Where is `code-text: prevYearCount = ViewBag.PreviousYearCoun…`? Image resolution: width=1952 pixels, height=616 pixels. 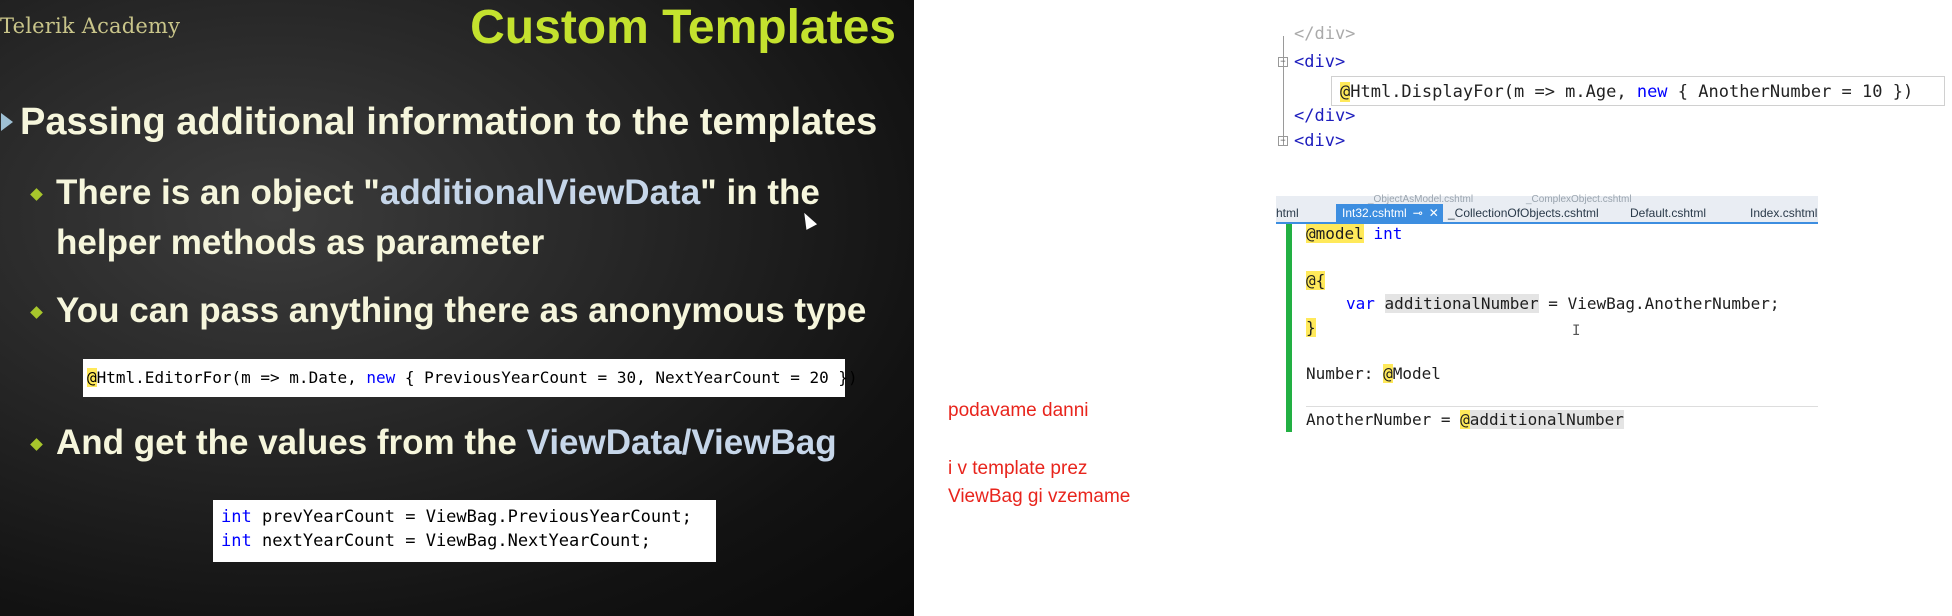 code-text: prevYearCount = ViewBag.PreviousYearCoun… is located at coordinates (471, 517).